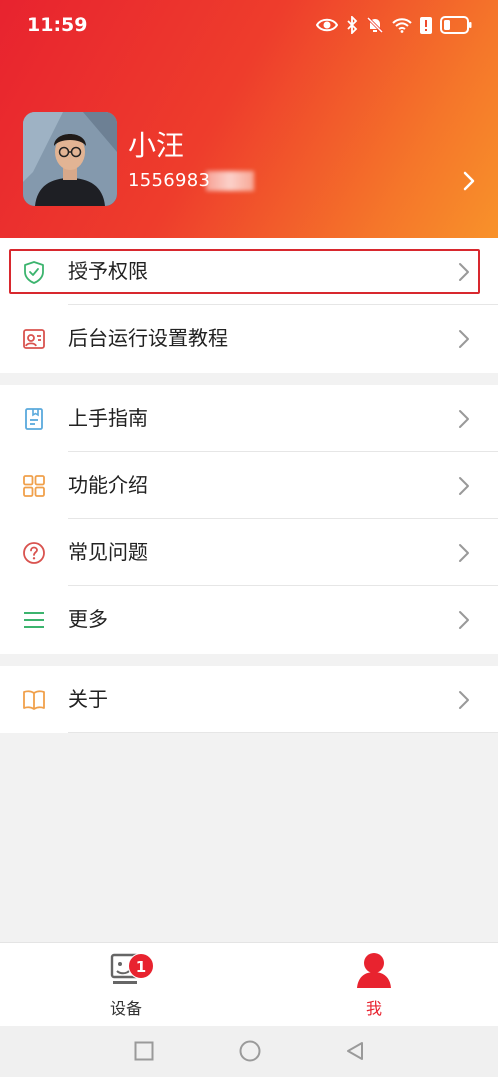 The width and height of the screenshot is (498, 1077). What do you see at coordinates (352, 25) in the screenshot?
I see `bluetooth-icon` at bounding box center [352, 25].